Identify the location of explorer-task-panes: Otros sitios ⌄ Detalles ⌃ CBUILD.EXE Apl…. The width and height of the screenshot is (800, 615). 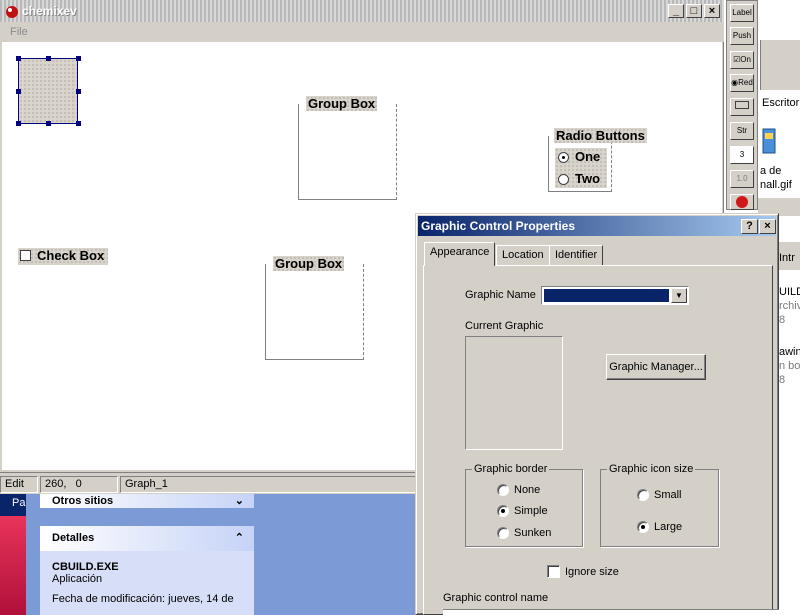
(223, 554).